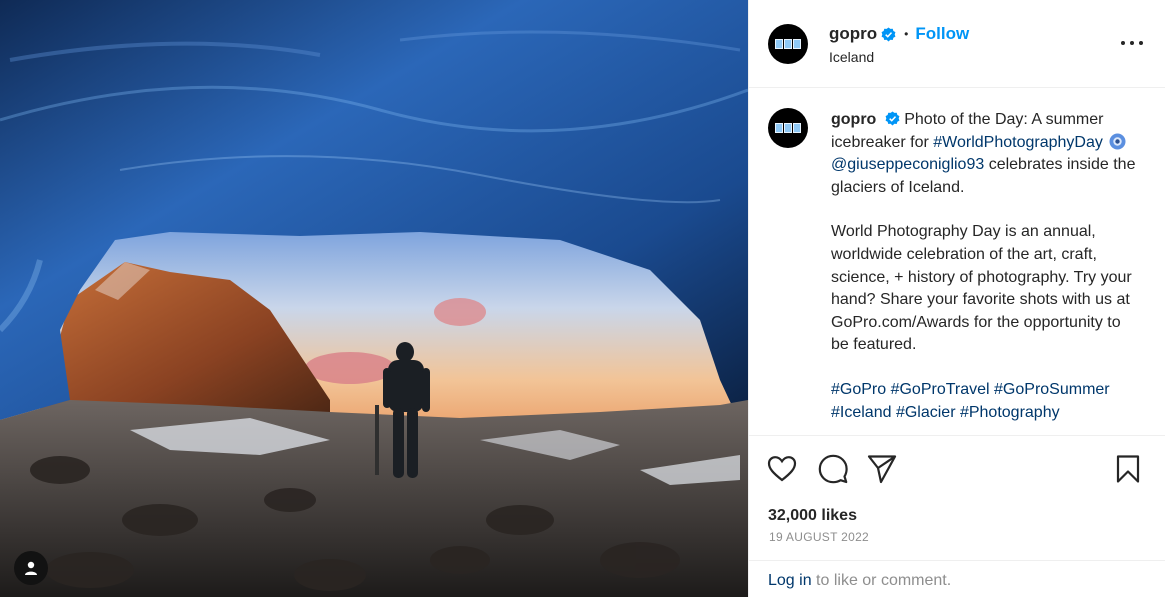 The width and height of the screenshot is (1165, 598). I want to click on action-bar, so click(957, 469).